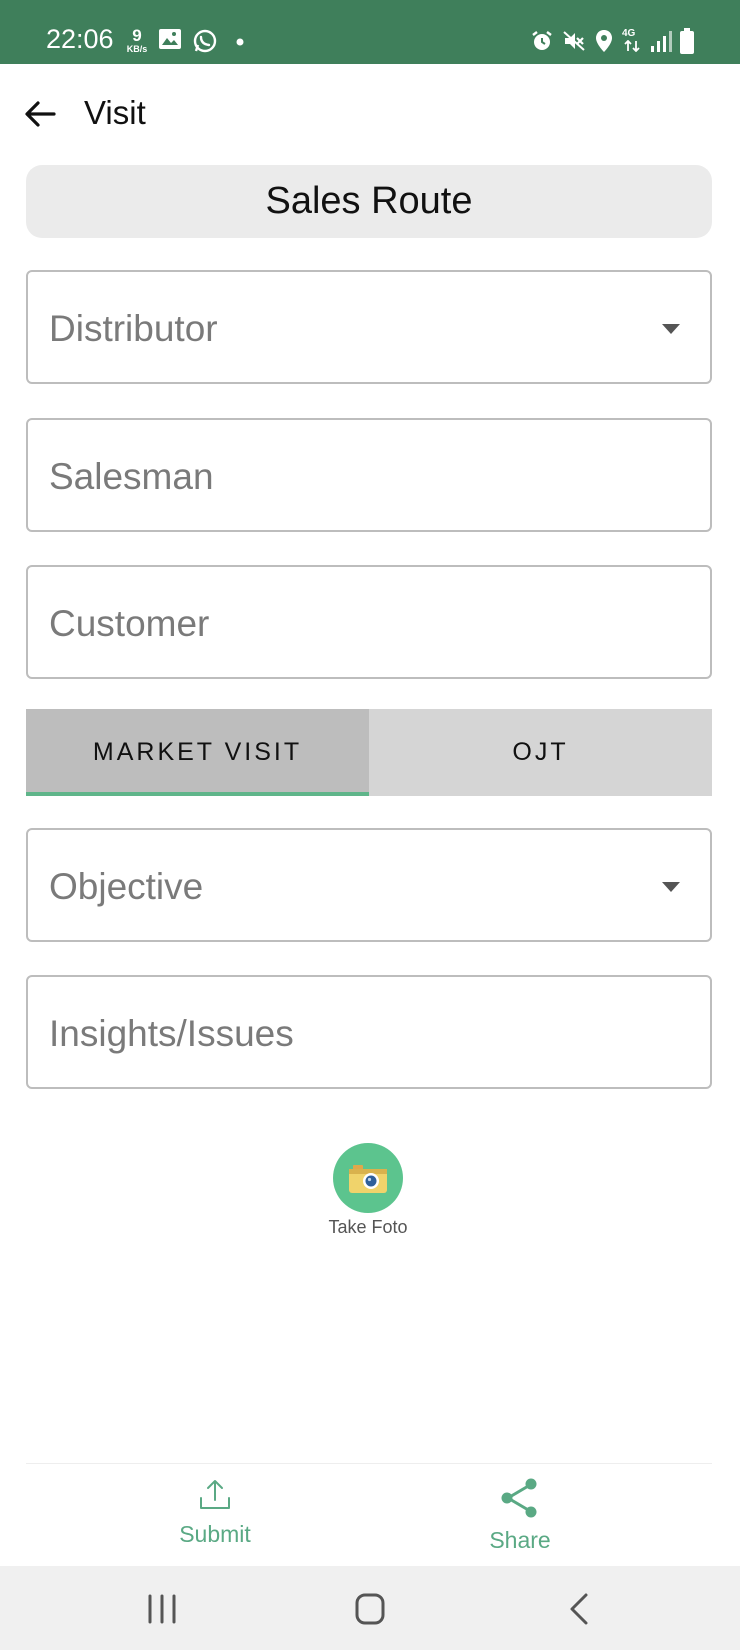  Describe the element at coordinates (240, 42) in the screenshot. I see `notification-dot-icon` at that location.